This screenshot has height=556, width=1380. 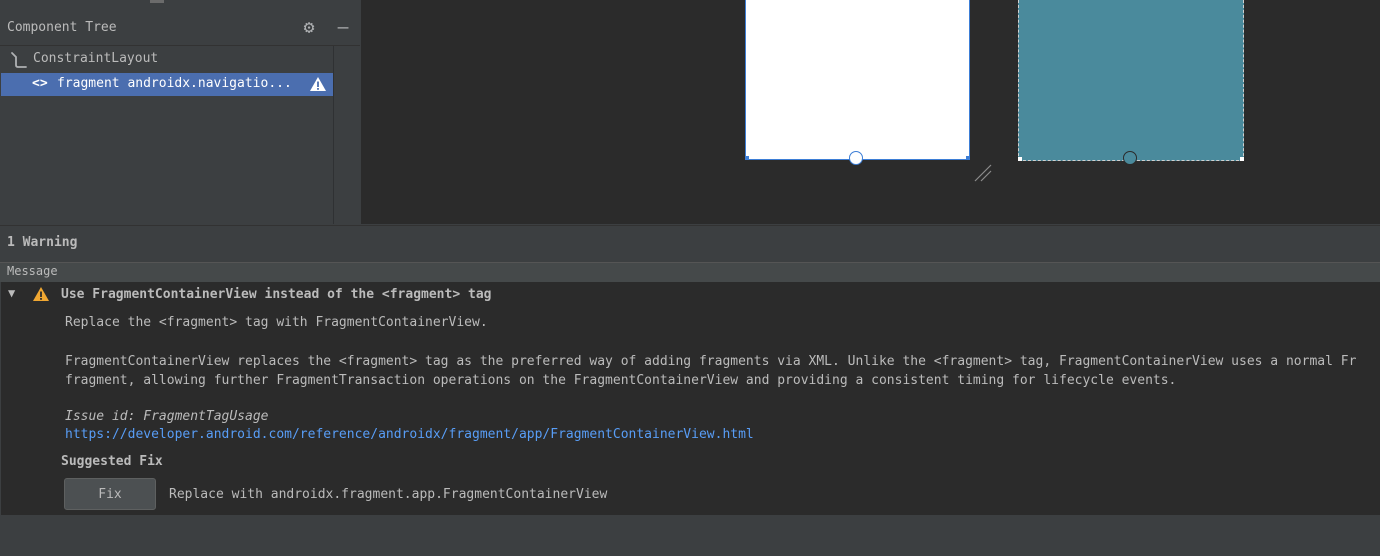 I want to click on collapse-arrow-icon: ▼, so click(x=11, y=293).